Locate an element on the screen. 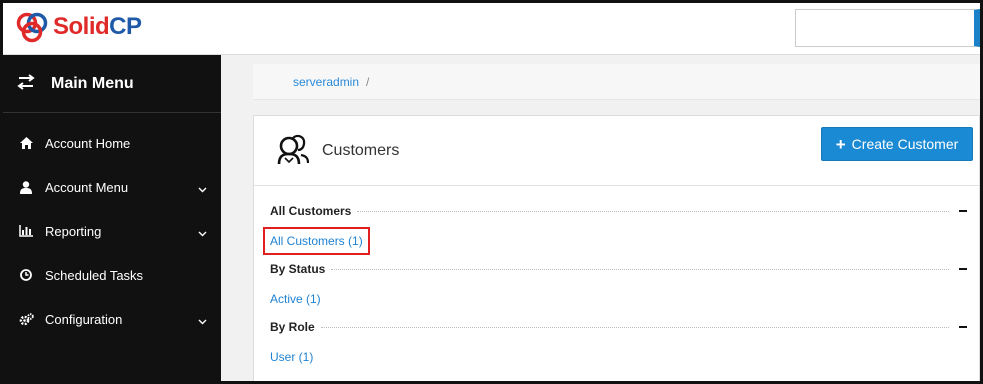  logo-icon is located at coordinates (32, 27).